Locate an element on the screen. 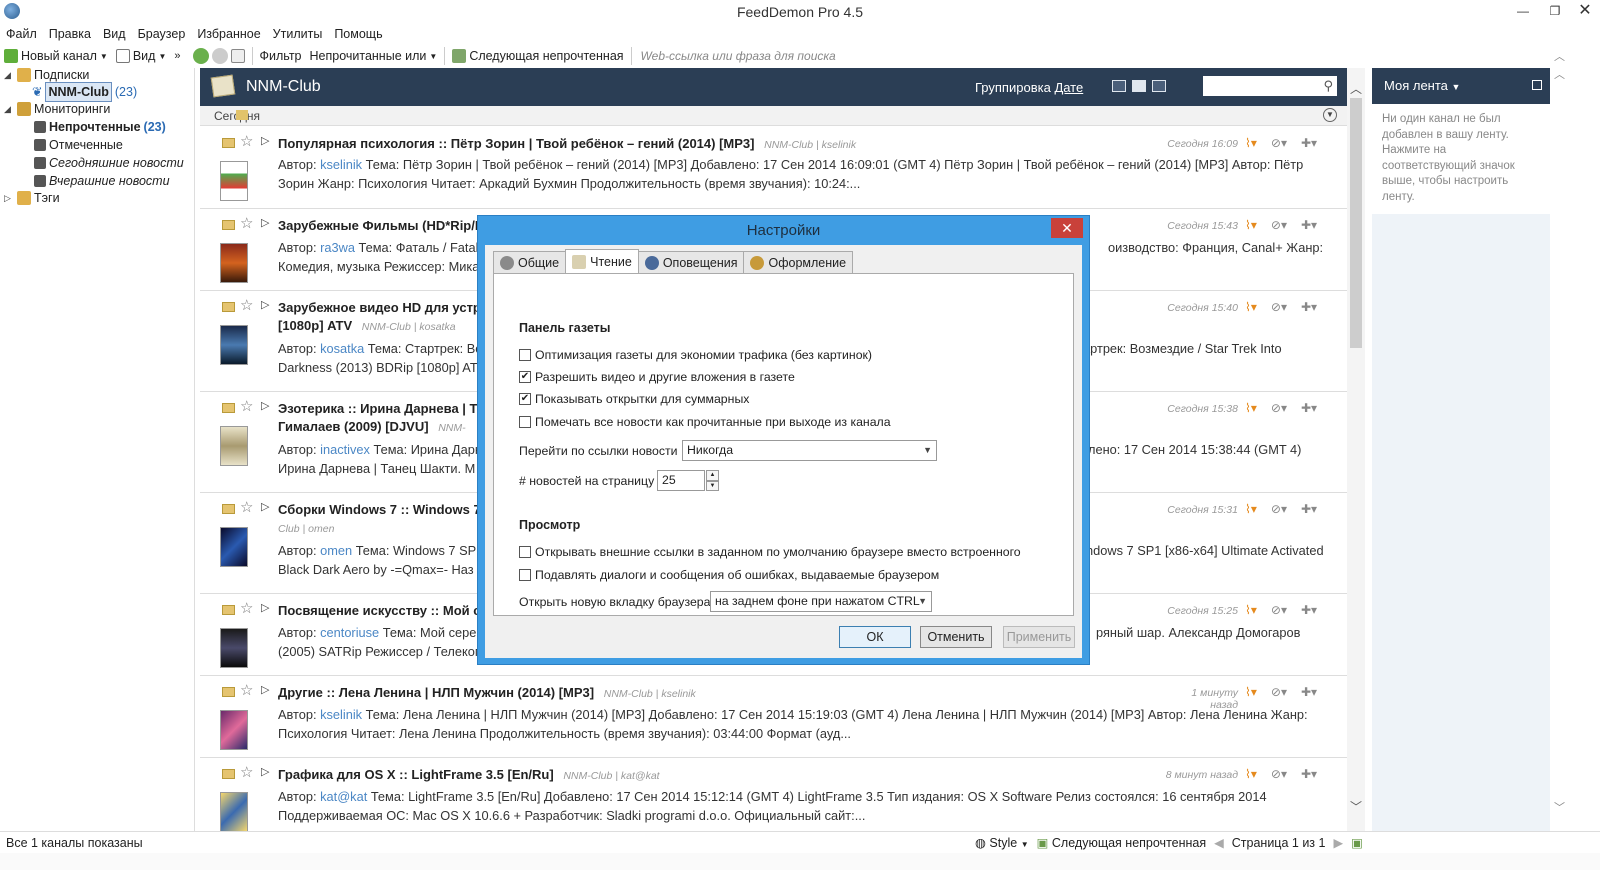  feed-scrollbar: ︿ ﹀ is located at coordinates (1356, 449).